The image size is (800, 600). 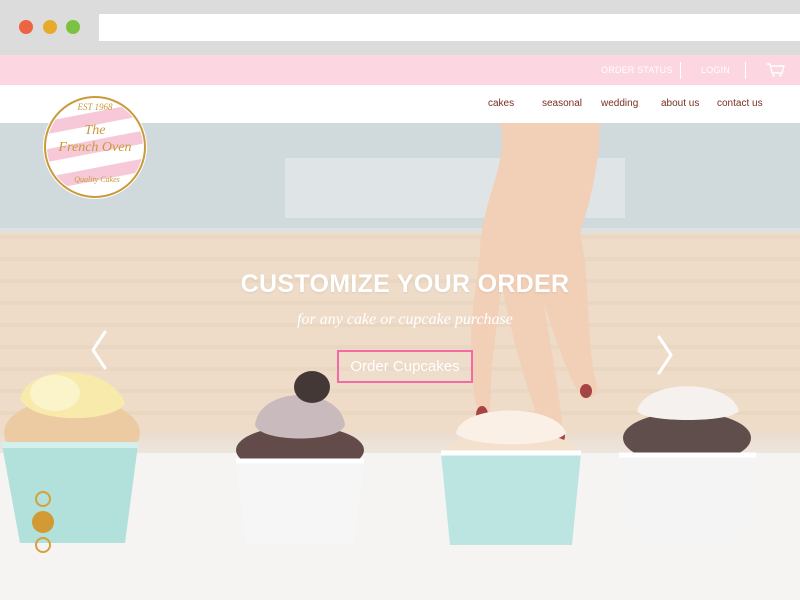 What do you see at coordinates (405, 366) in the screenshot?
I see `order-cupcakes-button: Order Cupcakes` at bounding box center [405, 366].